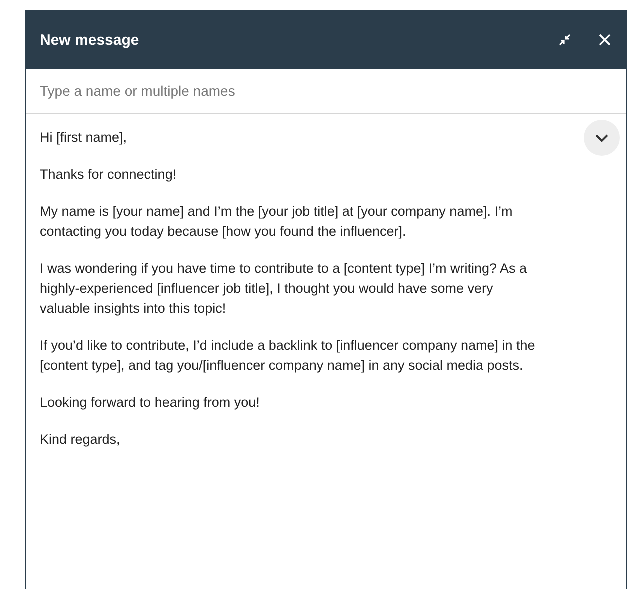  Describe the element at coordinates (90, 40) in the screenshot. I see `window-title: New message` at that location.